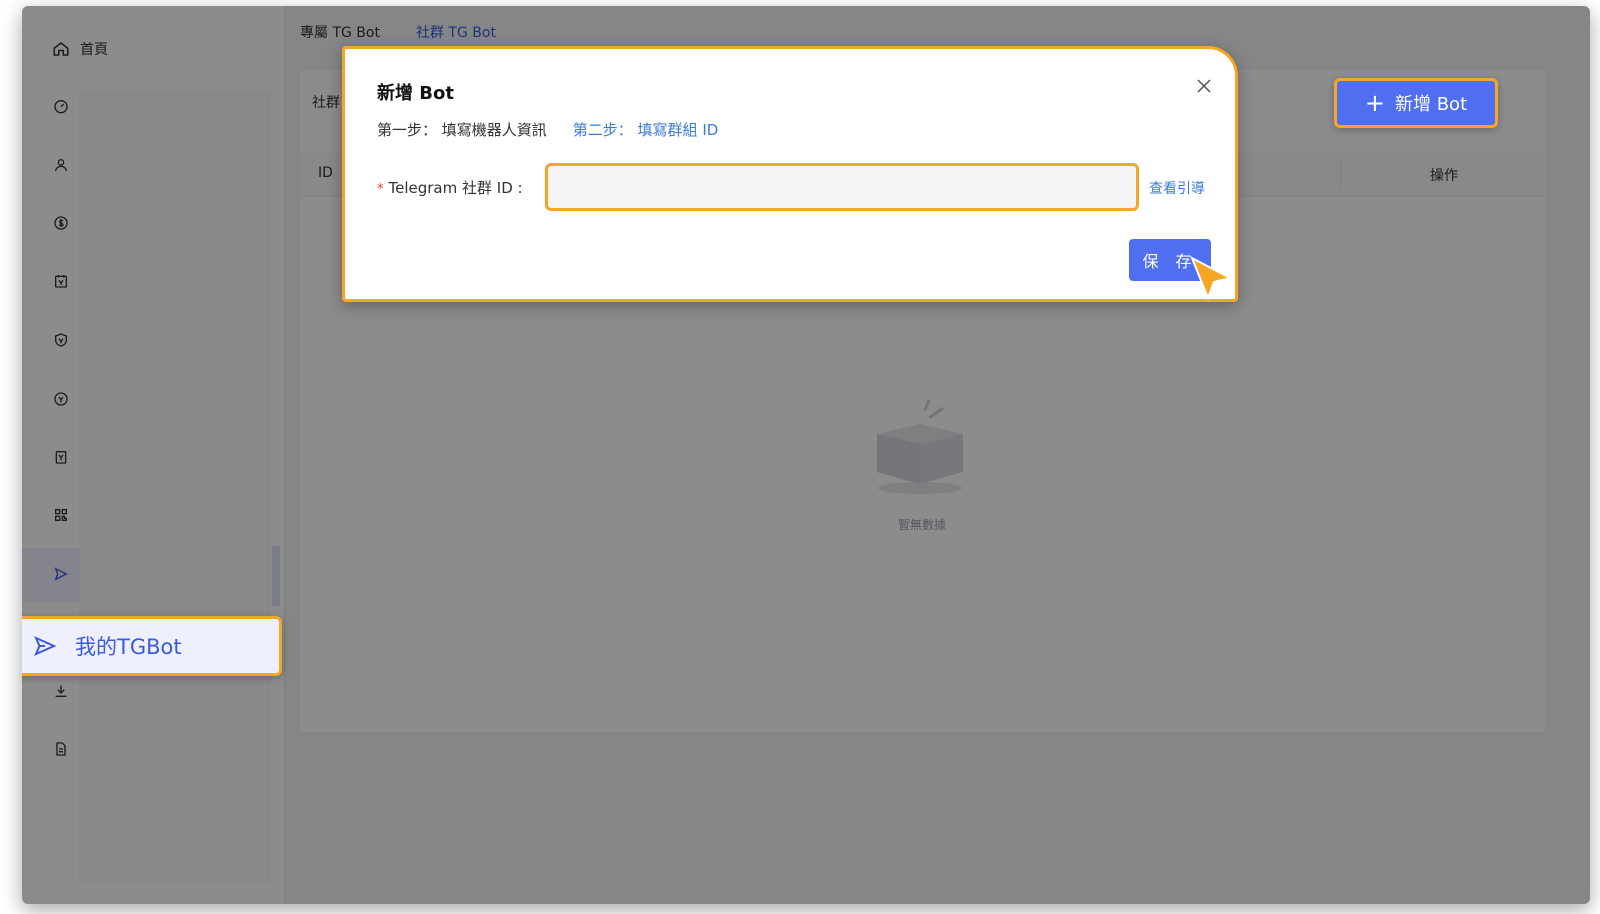  Describe the element at coordinates (380, 189) in the screenshot. I see `required-marker: *` at that location.